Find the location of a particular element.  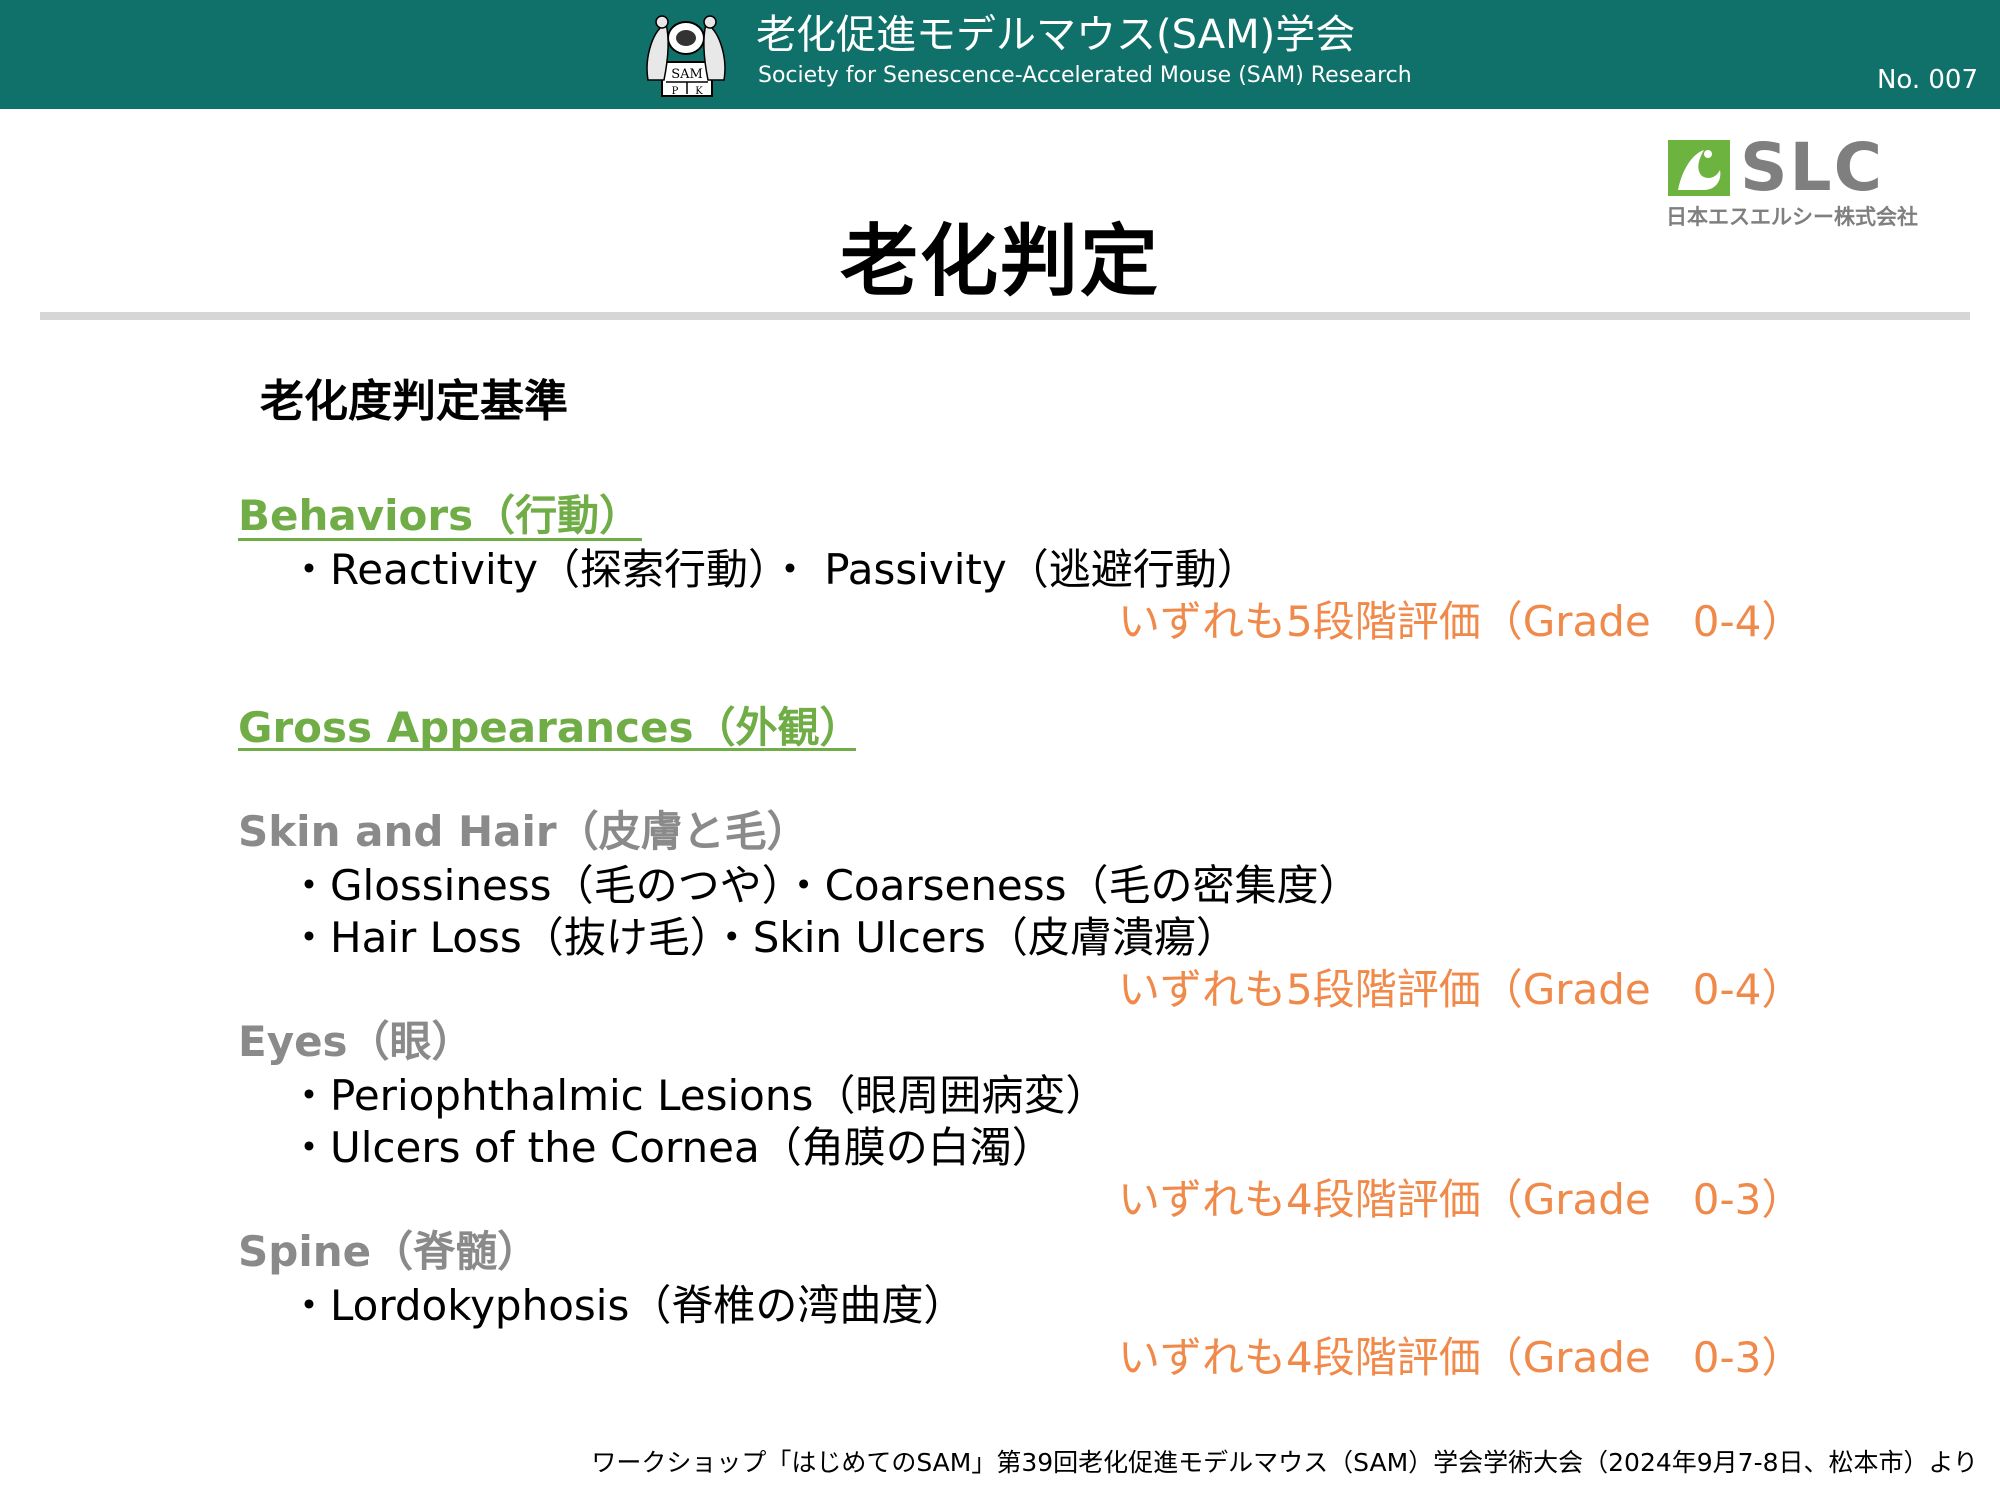

eyes-heading: Eyes（眼） is located at coordinates (356, 1041).